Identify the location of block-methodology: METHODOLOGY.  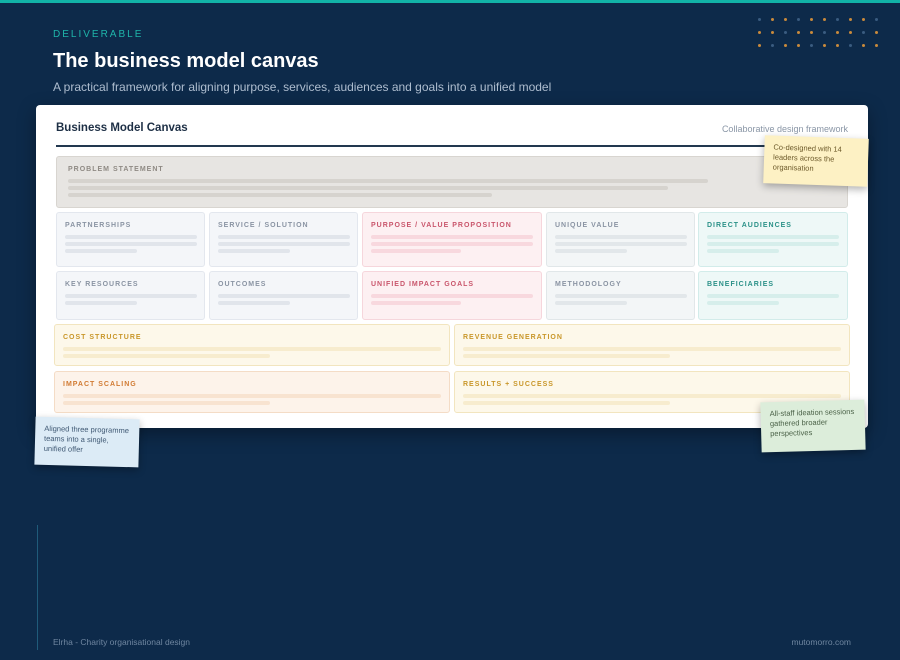
(620, 295).